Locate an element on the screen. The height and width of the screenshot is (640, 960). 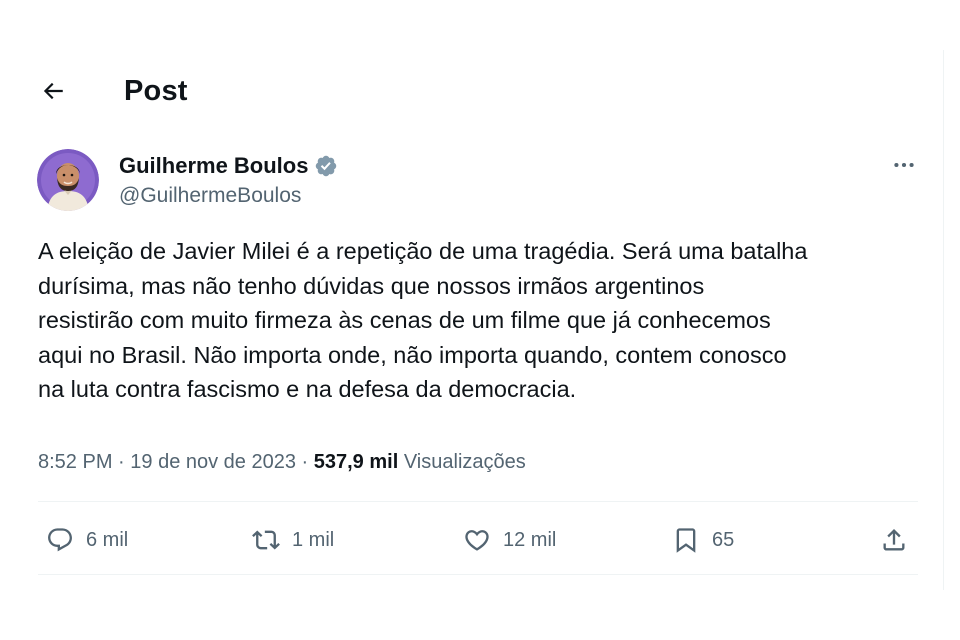
repost-button: 1 mil is located at coordinates (293, 540).